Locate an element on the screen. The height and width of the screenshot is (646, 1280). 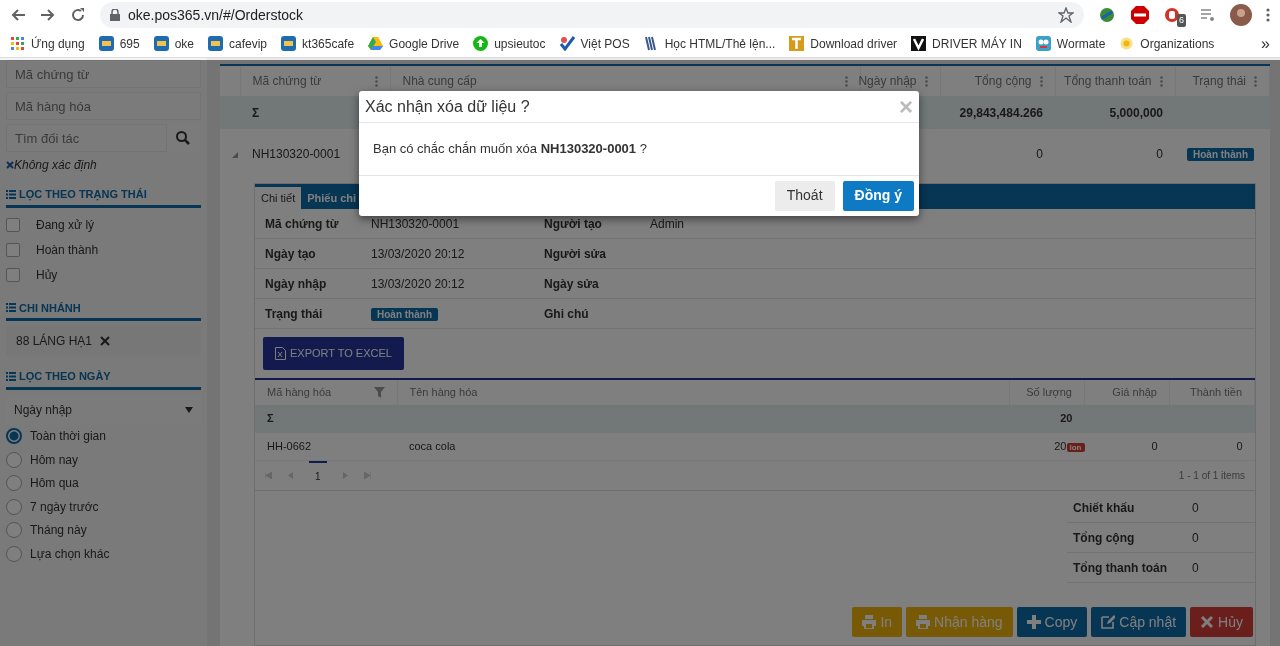
checkbox-label: Hủy is located at coordinates (47, 275).